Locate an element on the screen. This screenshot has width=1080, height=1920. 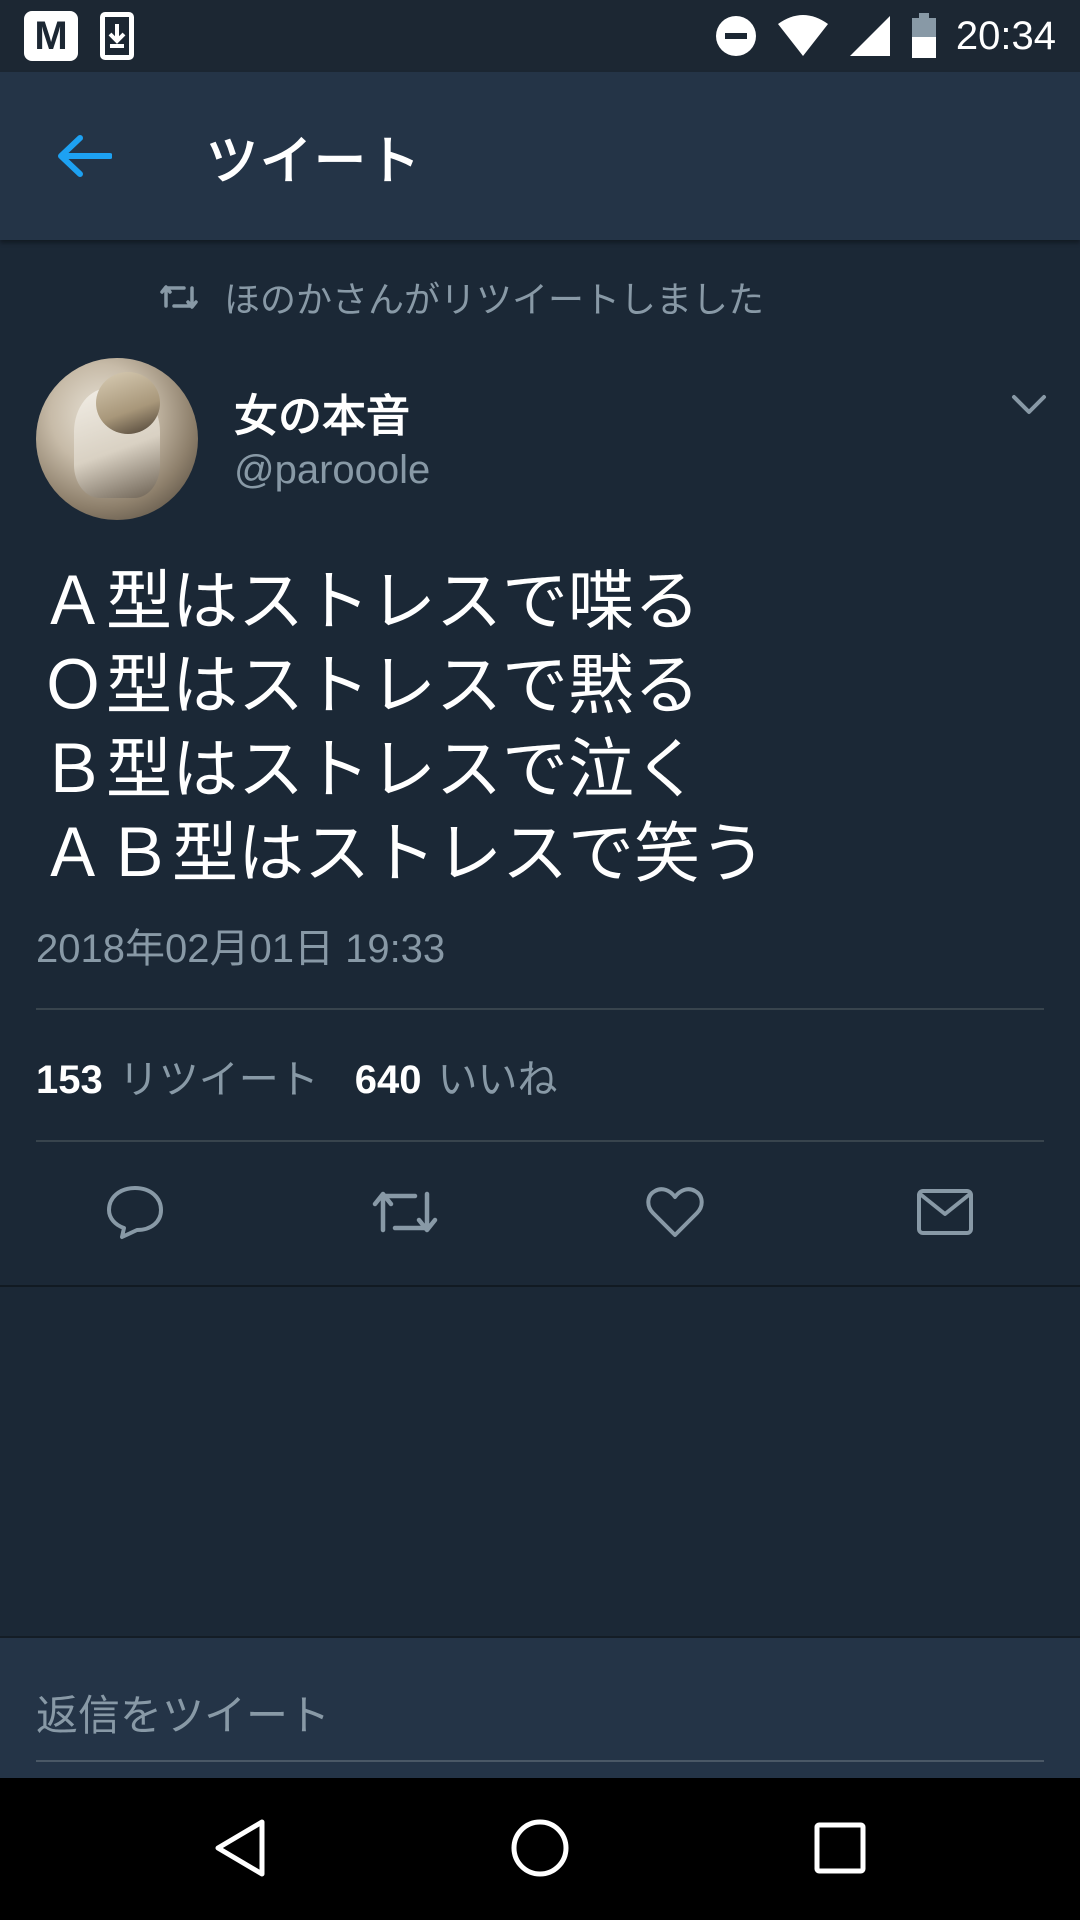
like-icon is located at coordinates (675, 1212).